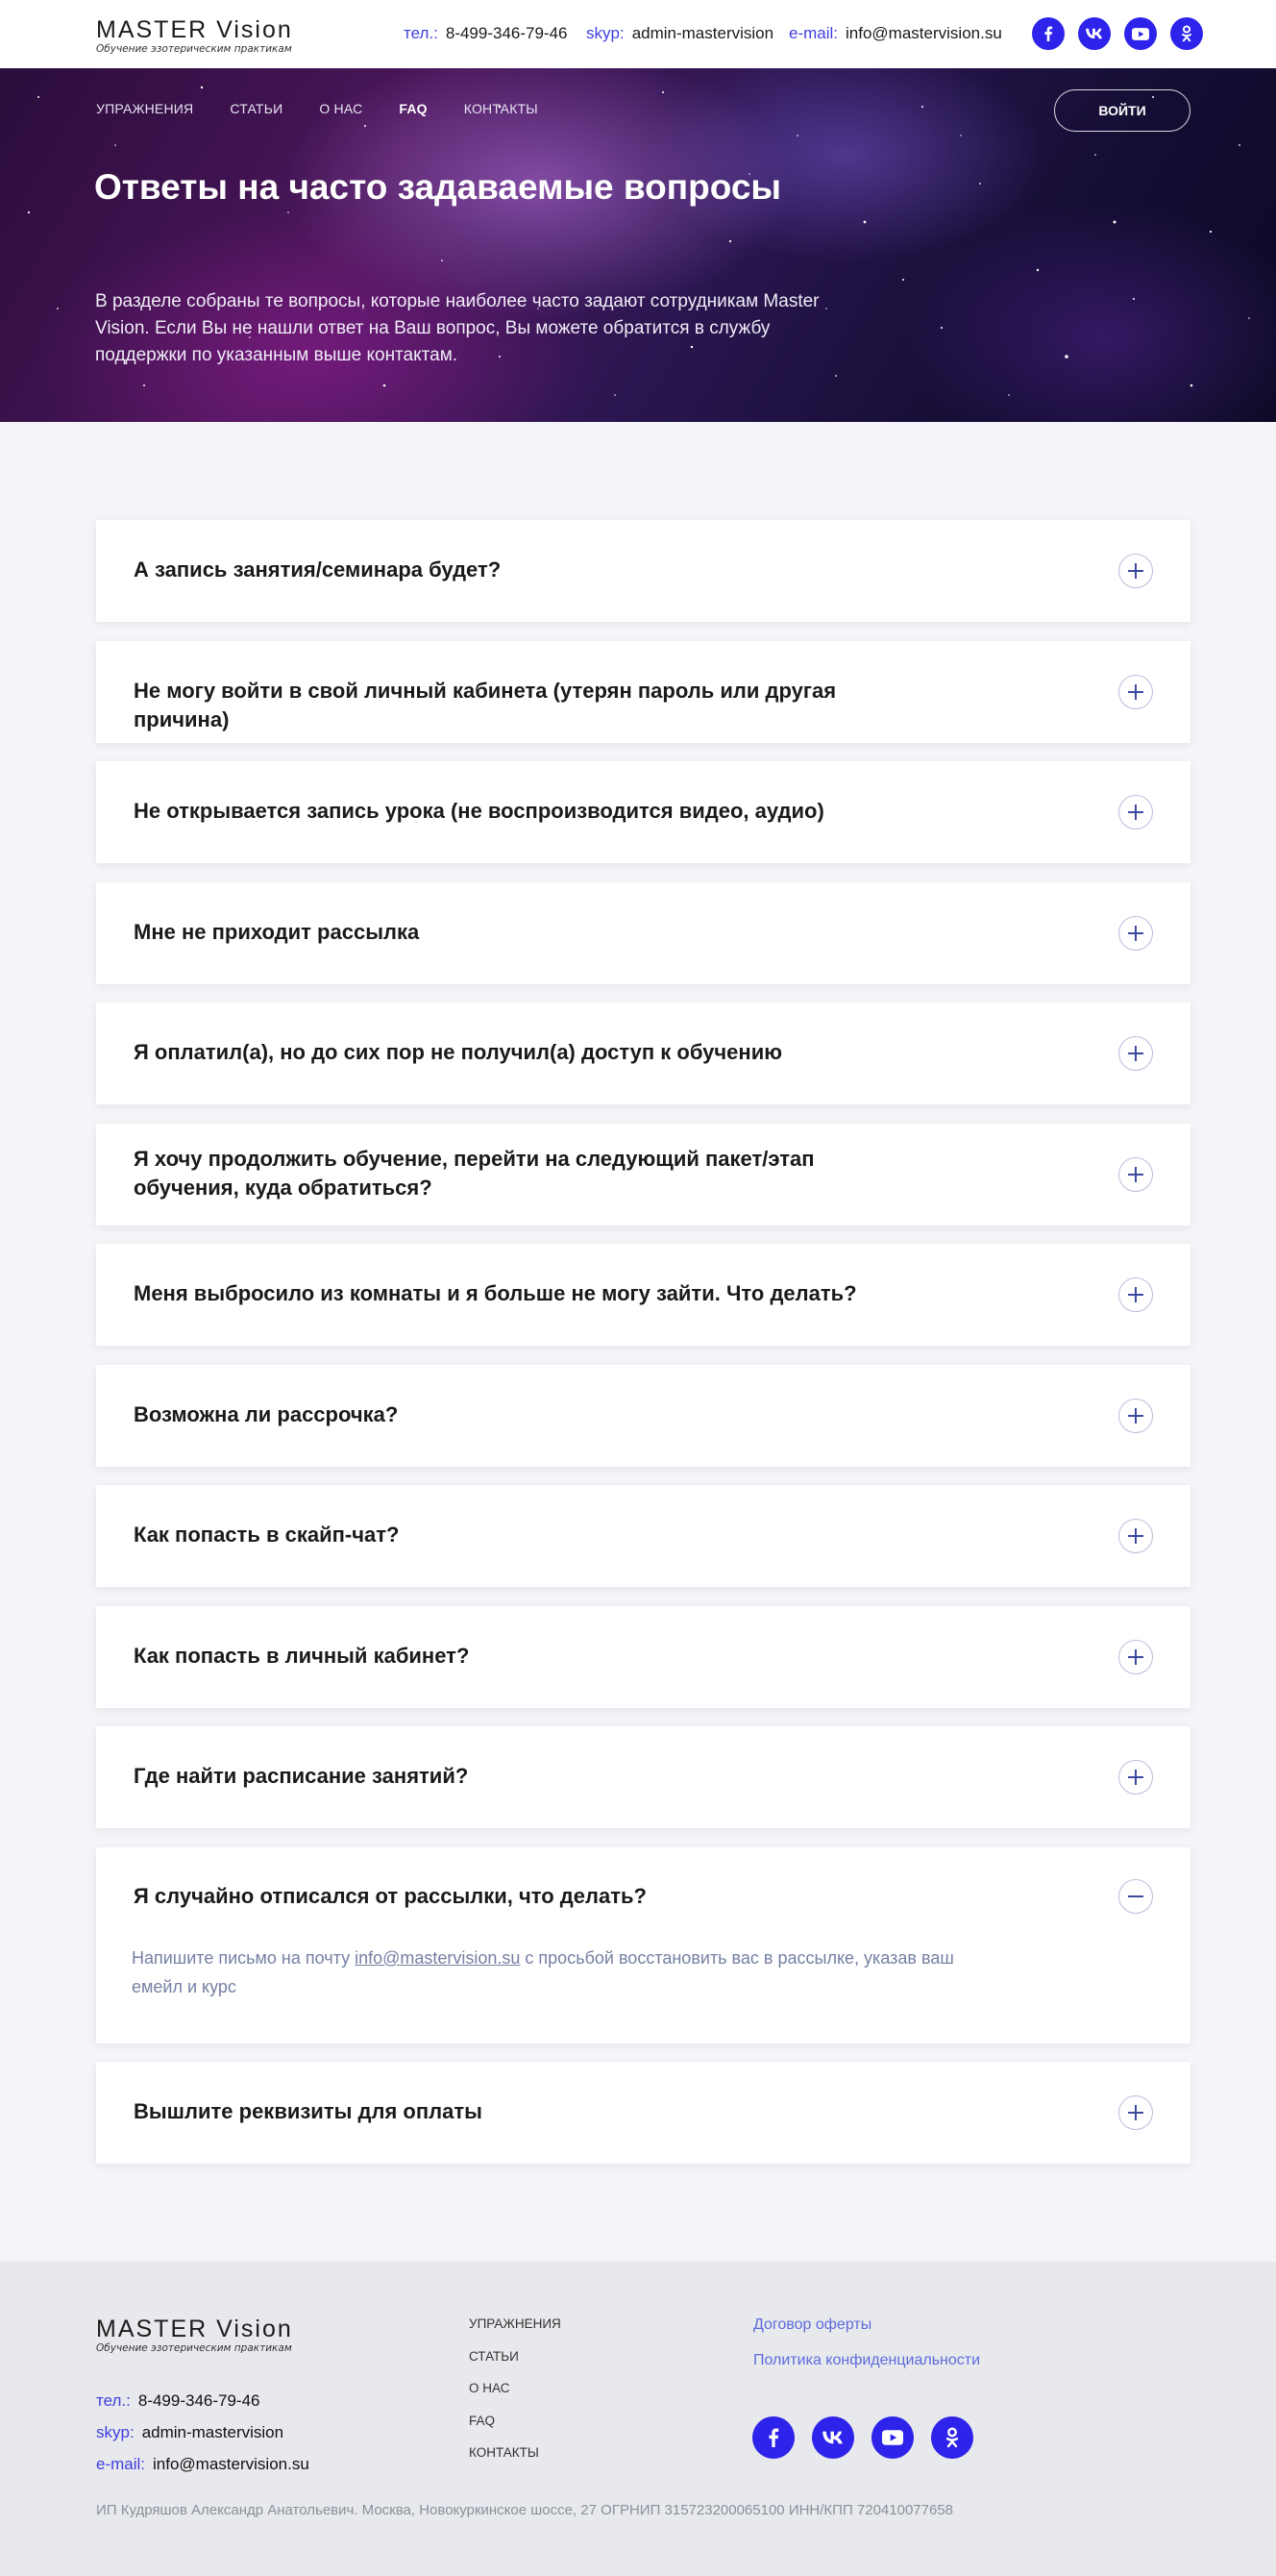 This screenshot has height=2576, width=1276. I want to click on footer-socials, so click(862, 2438).